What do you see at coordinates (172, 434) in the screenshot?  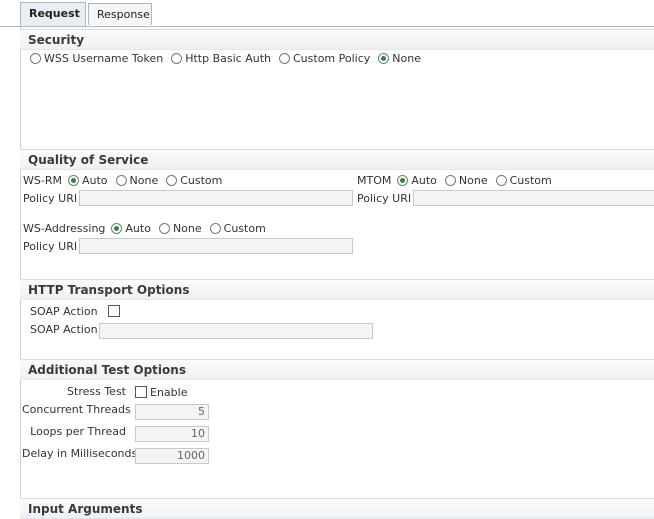 I see `loops-input: 10` at bounding box center [172, 434].